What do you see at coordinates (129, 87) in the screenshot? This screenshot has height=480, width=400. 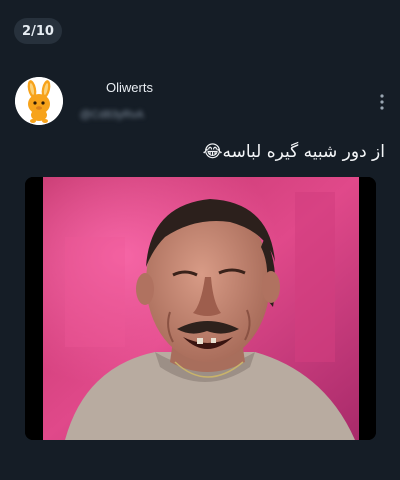 I see `author-name: Oliwerts` at bounding box center [129, 87].